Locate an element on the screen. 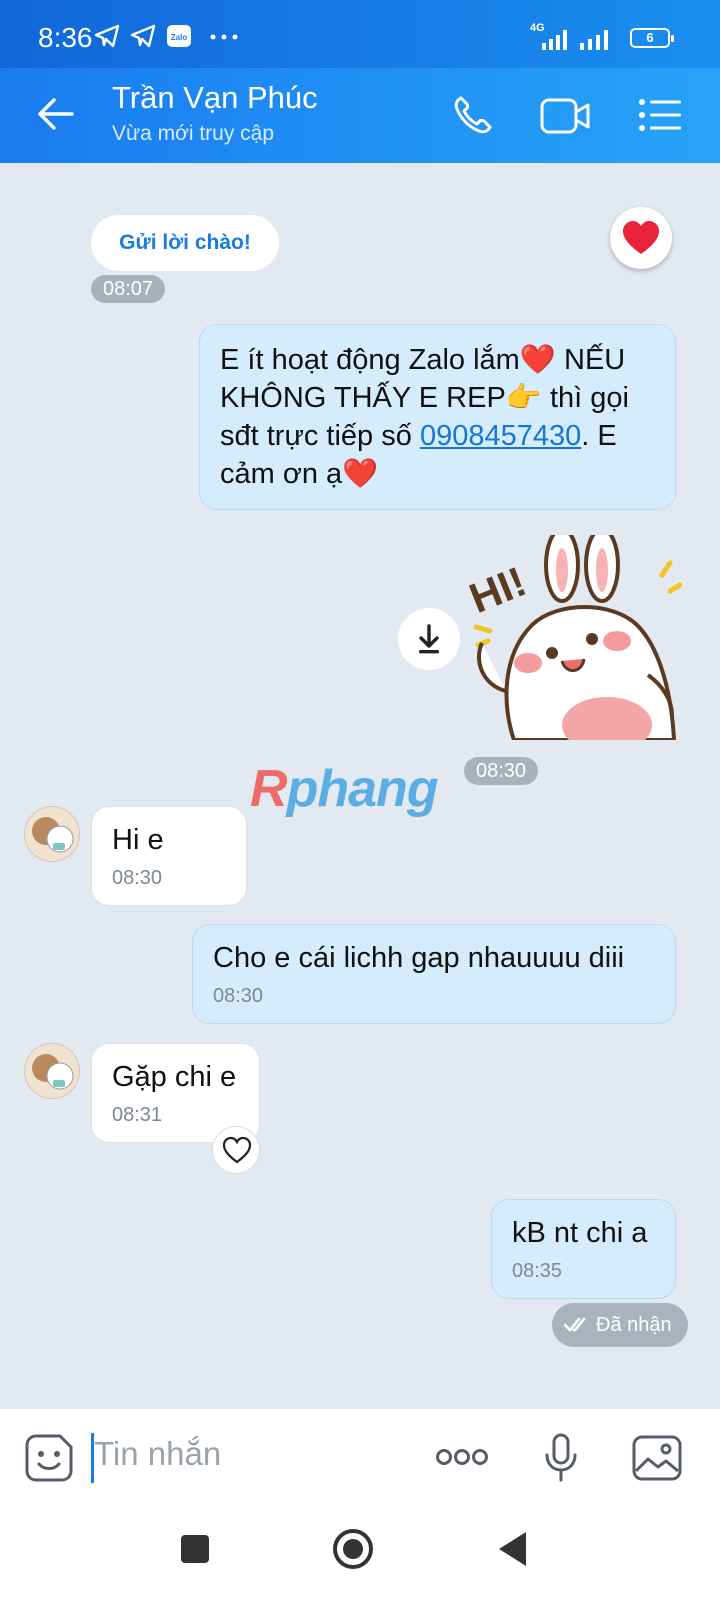 Image resolution: width=720 pixels, height=1600 pixels. hi-bunny-sticker: HI! is located at coordinates (572, 637).